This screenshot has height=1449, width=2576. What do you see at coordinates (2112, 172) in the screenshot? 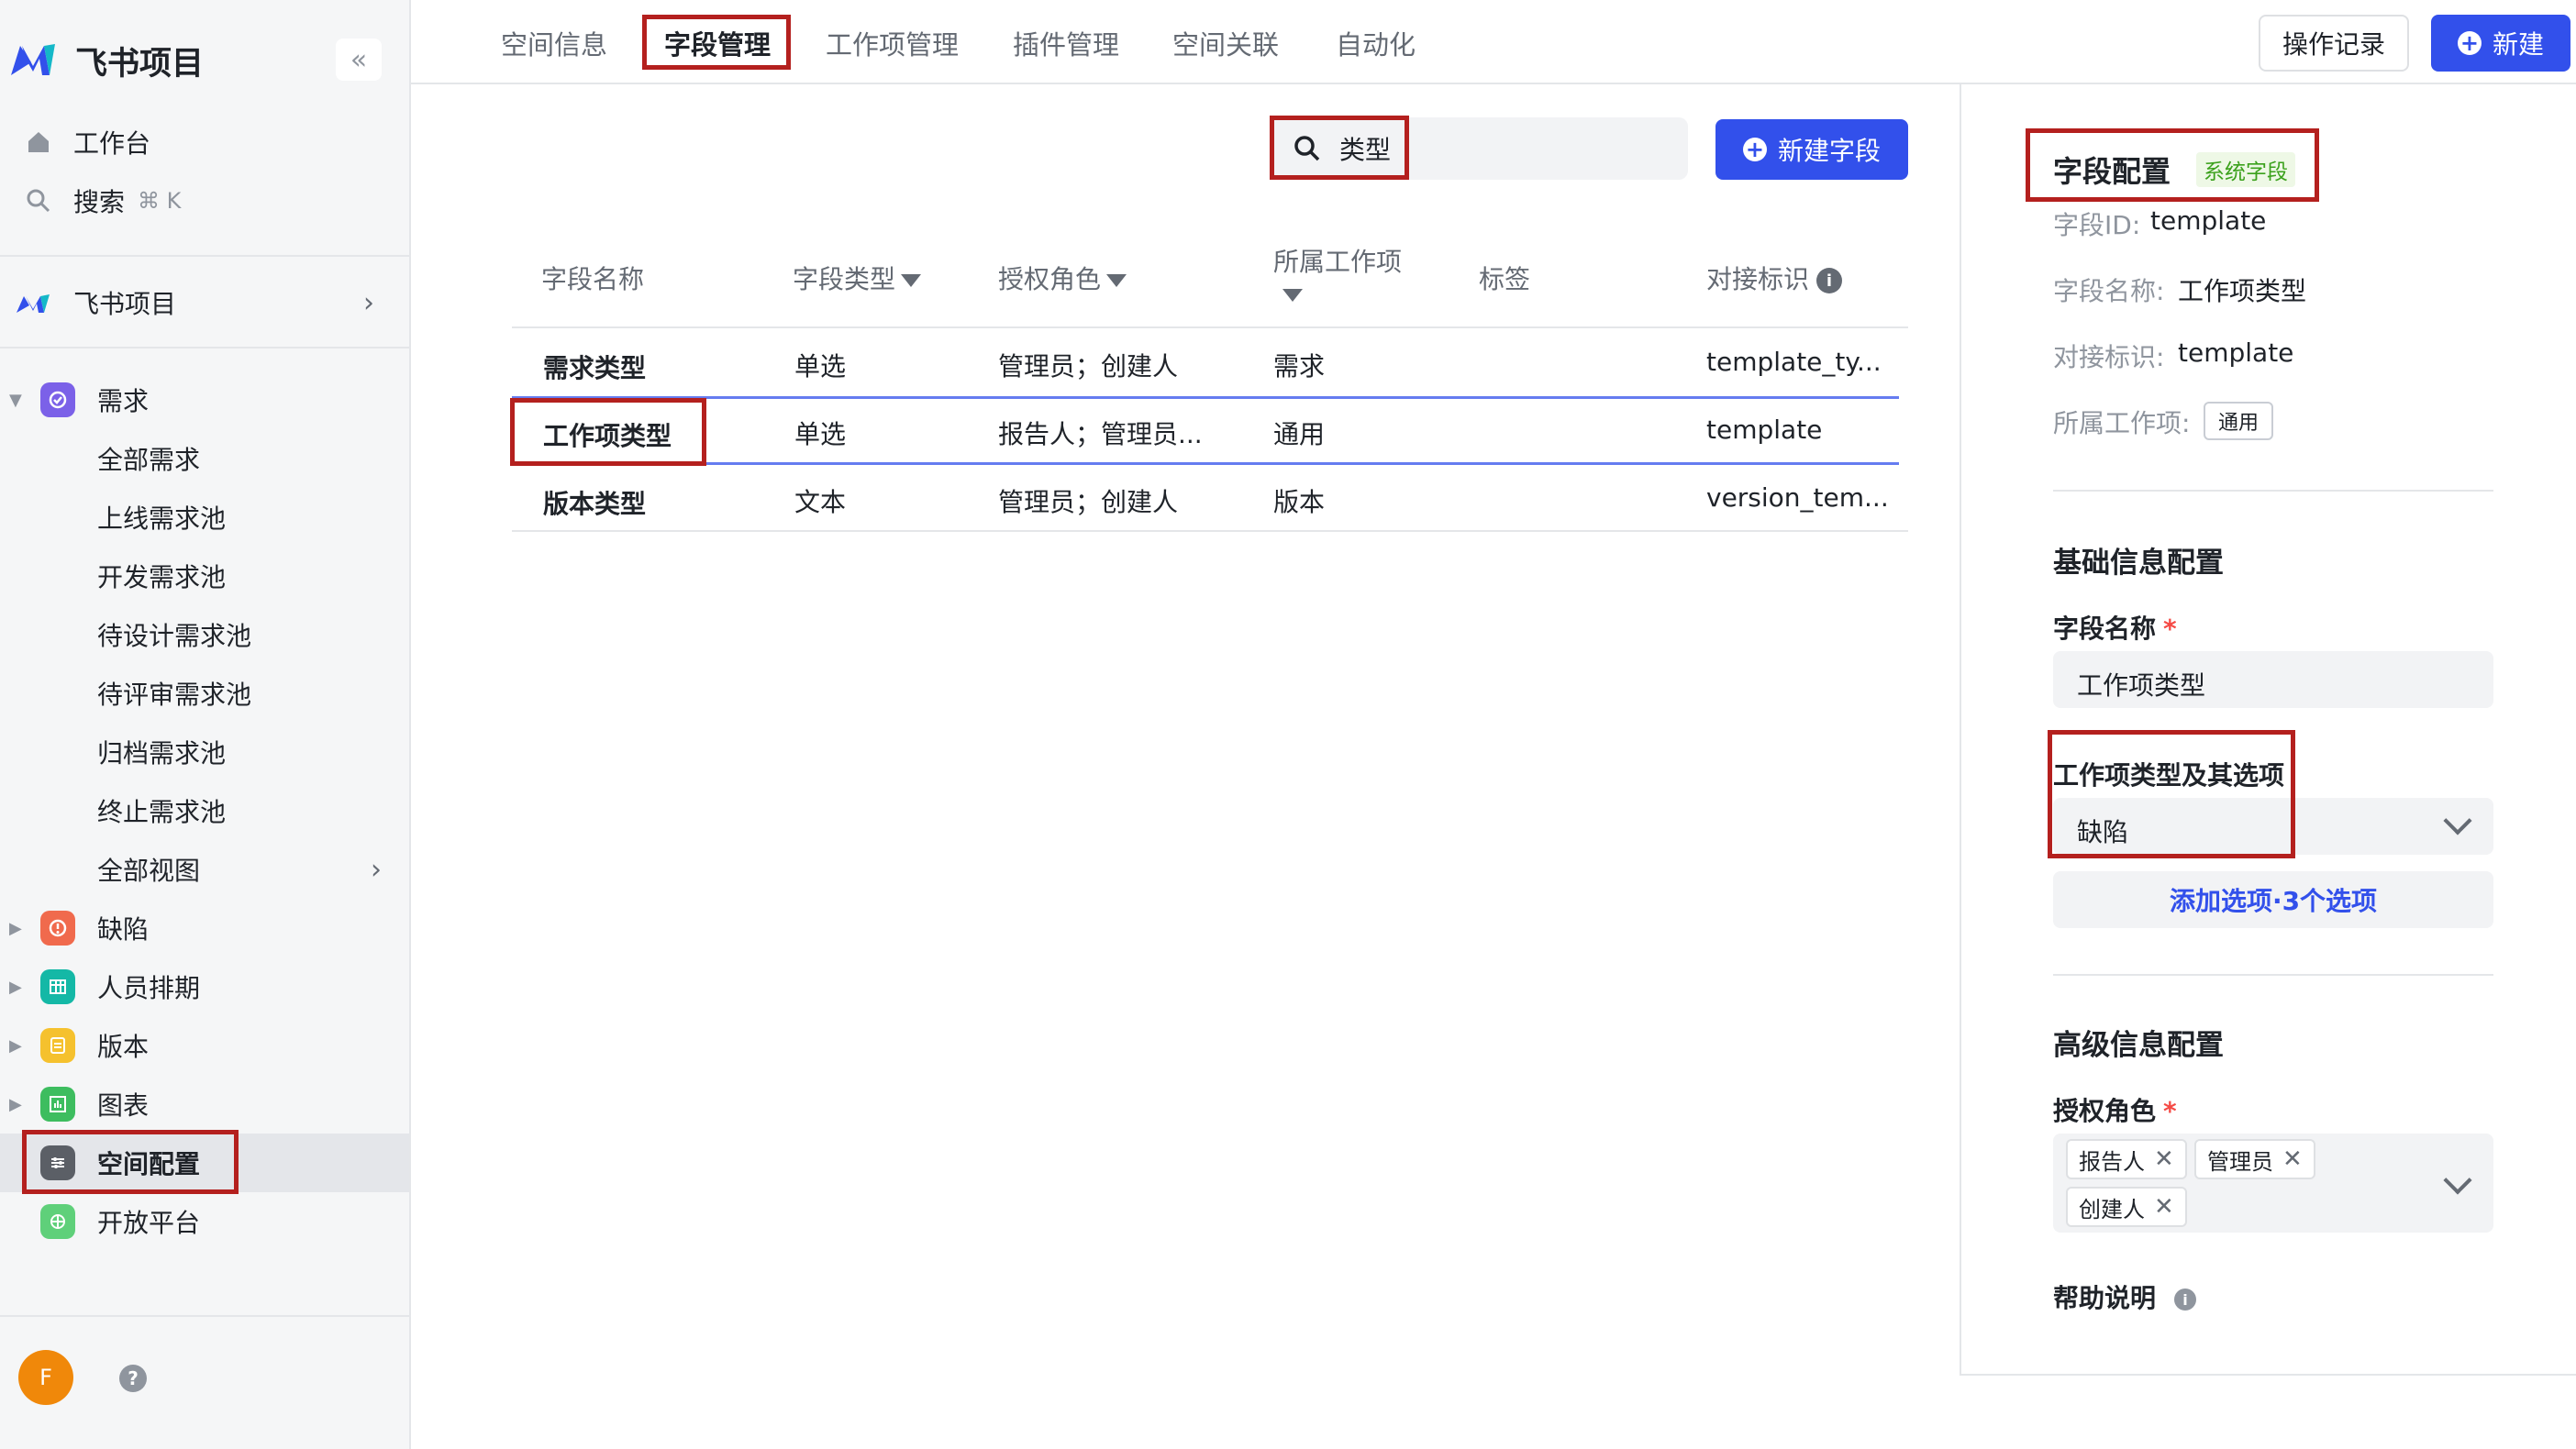
I see `panel-title: 字段配置` at bounding box center [2112, 172].